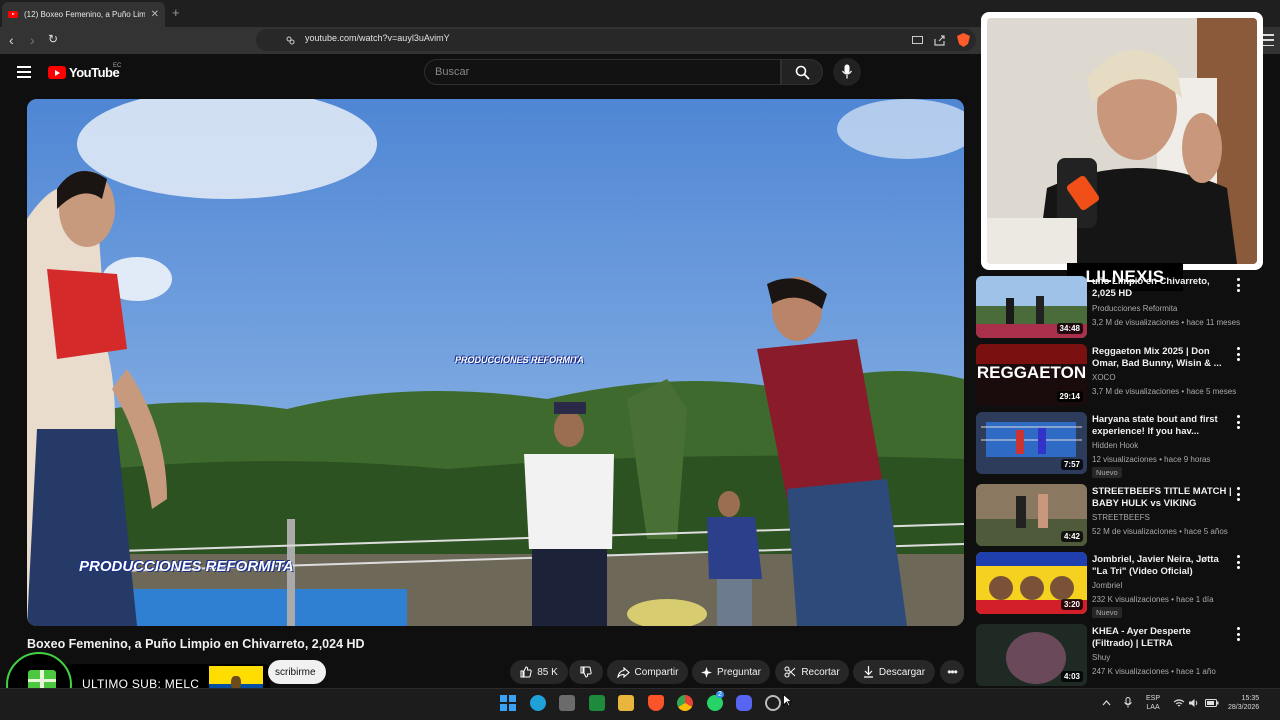 This screenshot has height=720, width=1280. I want to click on duration-badge: 3:20, so click(1071, 604).